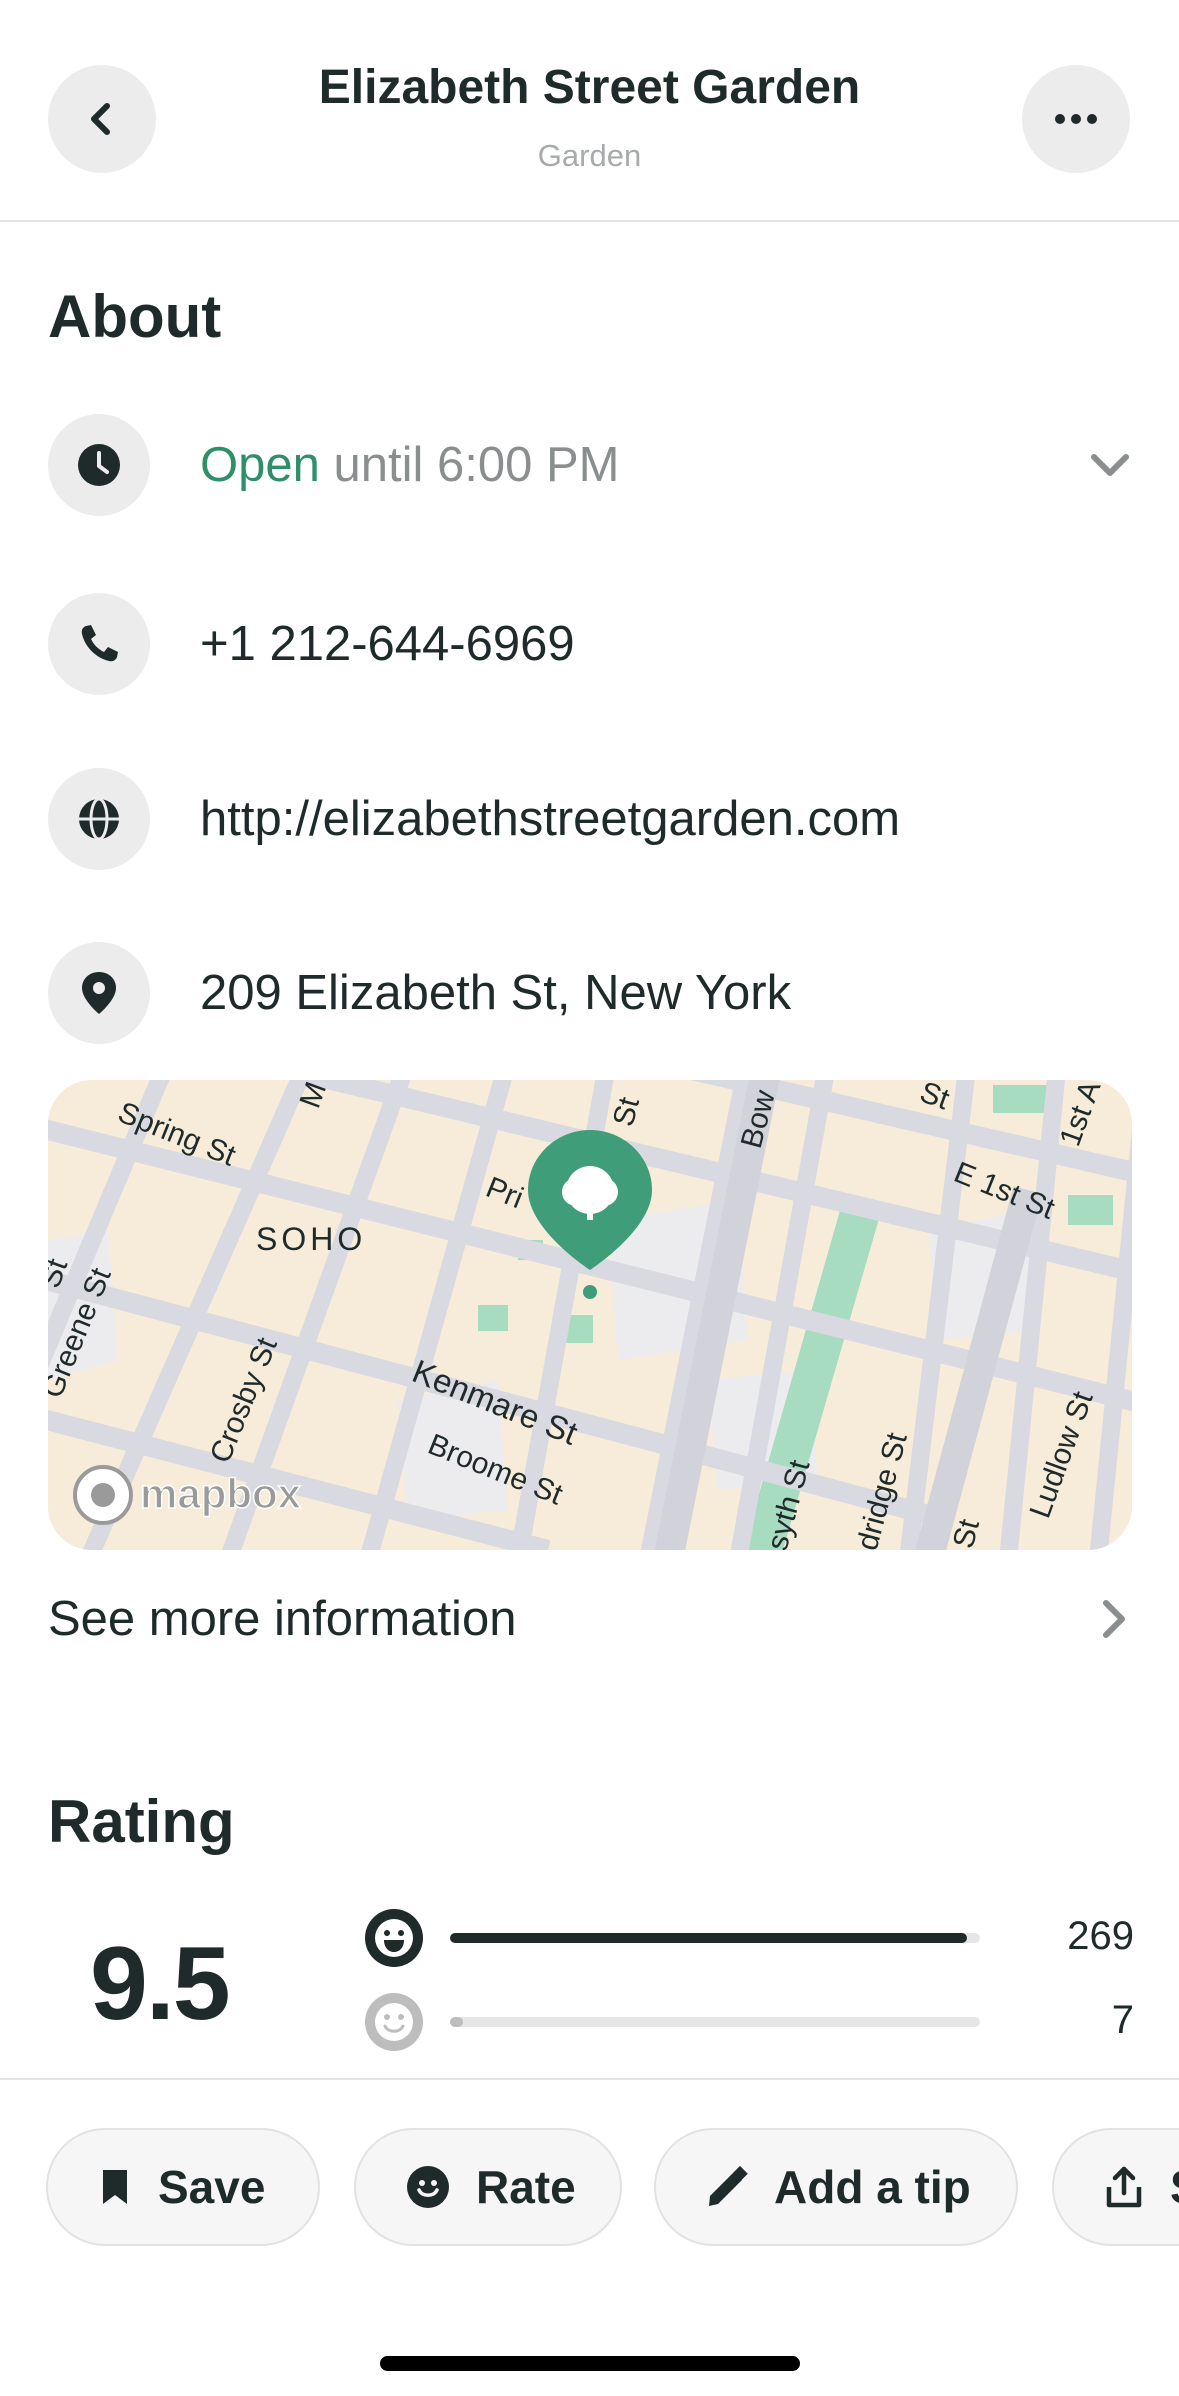 This screenshot has width=1179, height=2396. I want to click on rating-row-top: 269, so click(749, 1938).